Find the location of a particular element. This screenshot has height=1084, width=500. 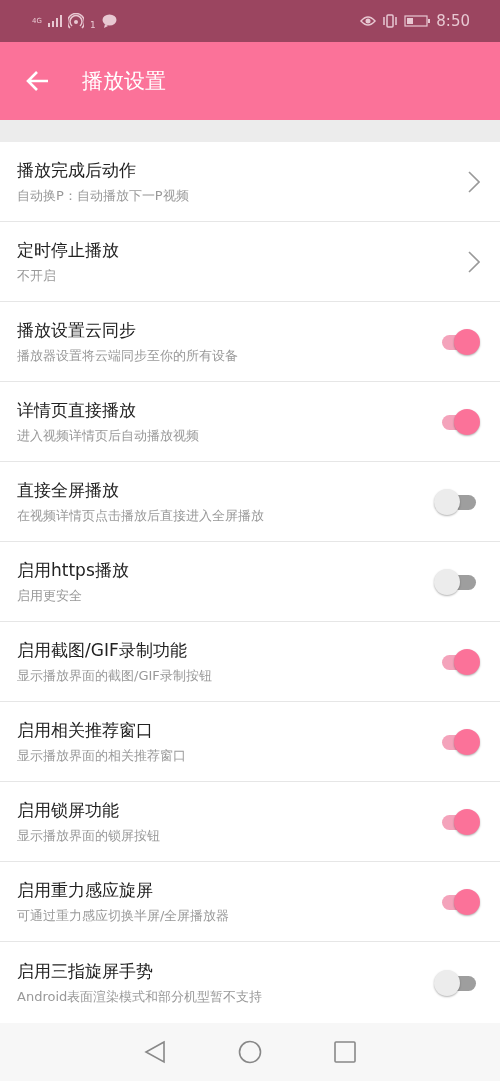

setting-title: 播放设置云同步 is located at coordinates (77, 330).